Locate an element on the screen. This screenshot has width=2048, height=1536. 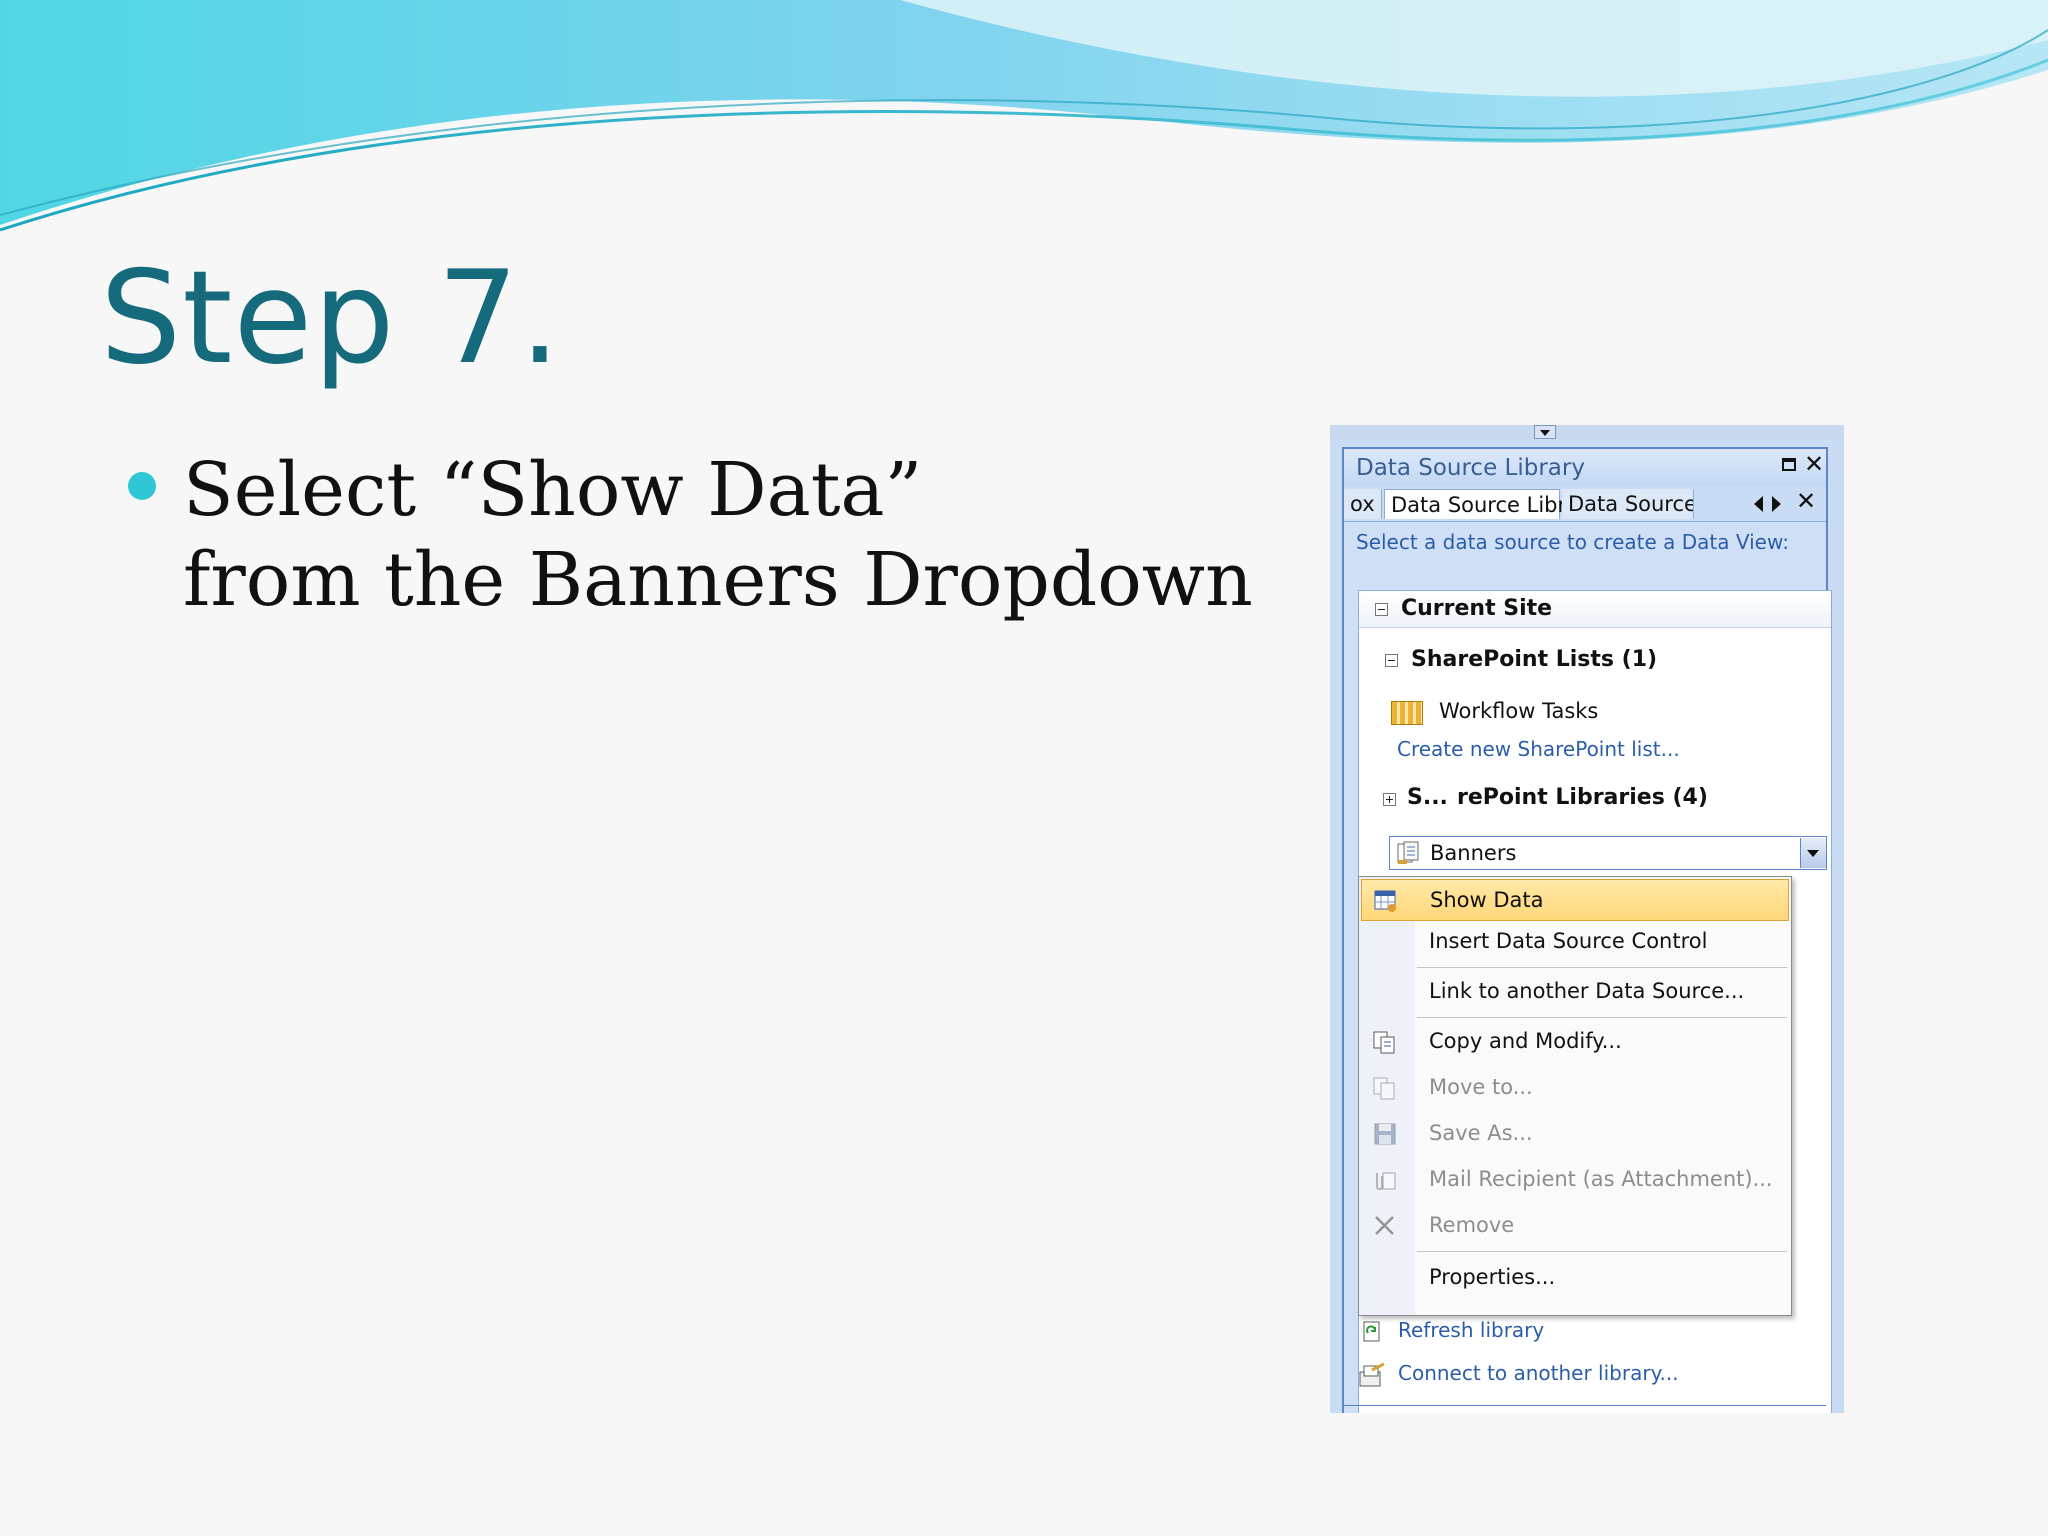
task-pane-tabs: ox Data Source Library Data Source ✕ is located at coordinates (1585, 504).